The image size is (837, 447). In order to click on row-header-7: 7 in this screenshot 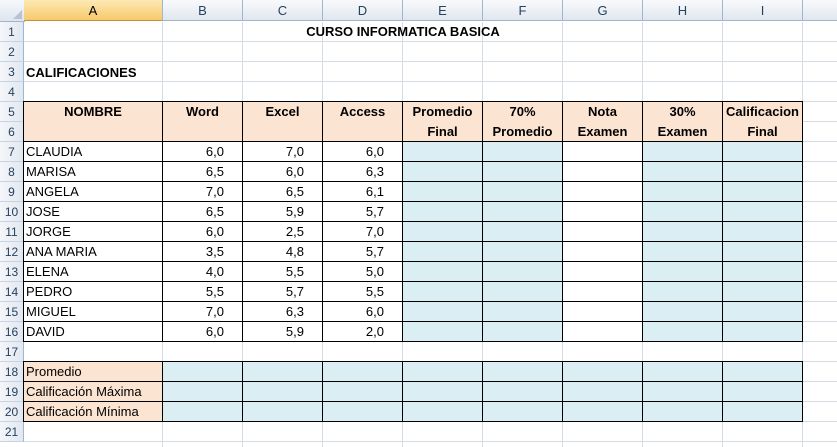, I will do `click(12, 152)`.